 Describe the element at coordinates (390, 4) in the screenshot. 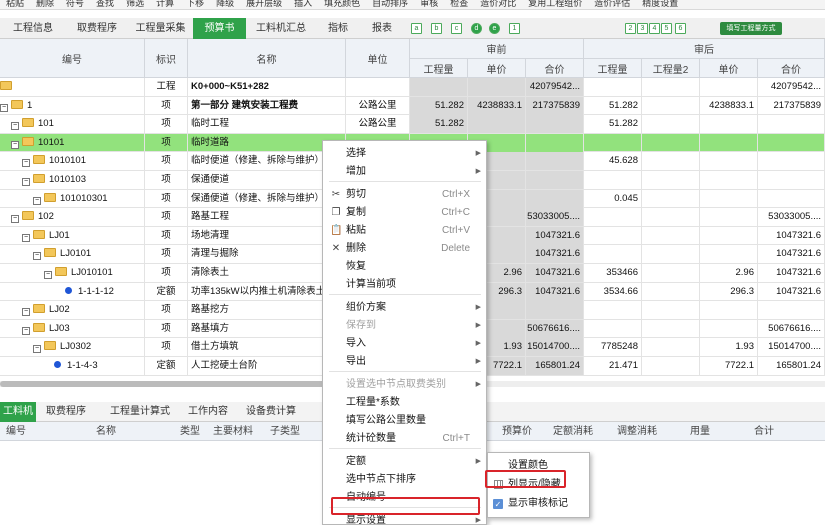

I see `toolbar-button: 自动排序` at that location.